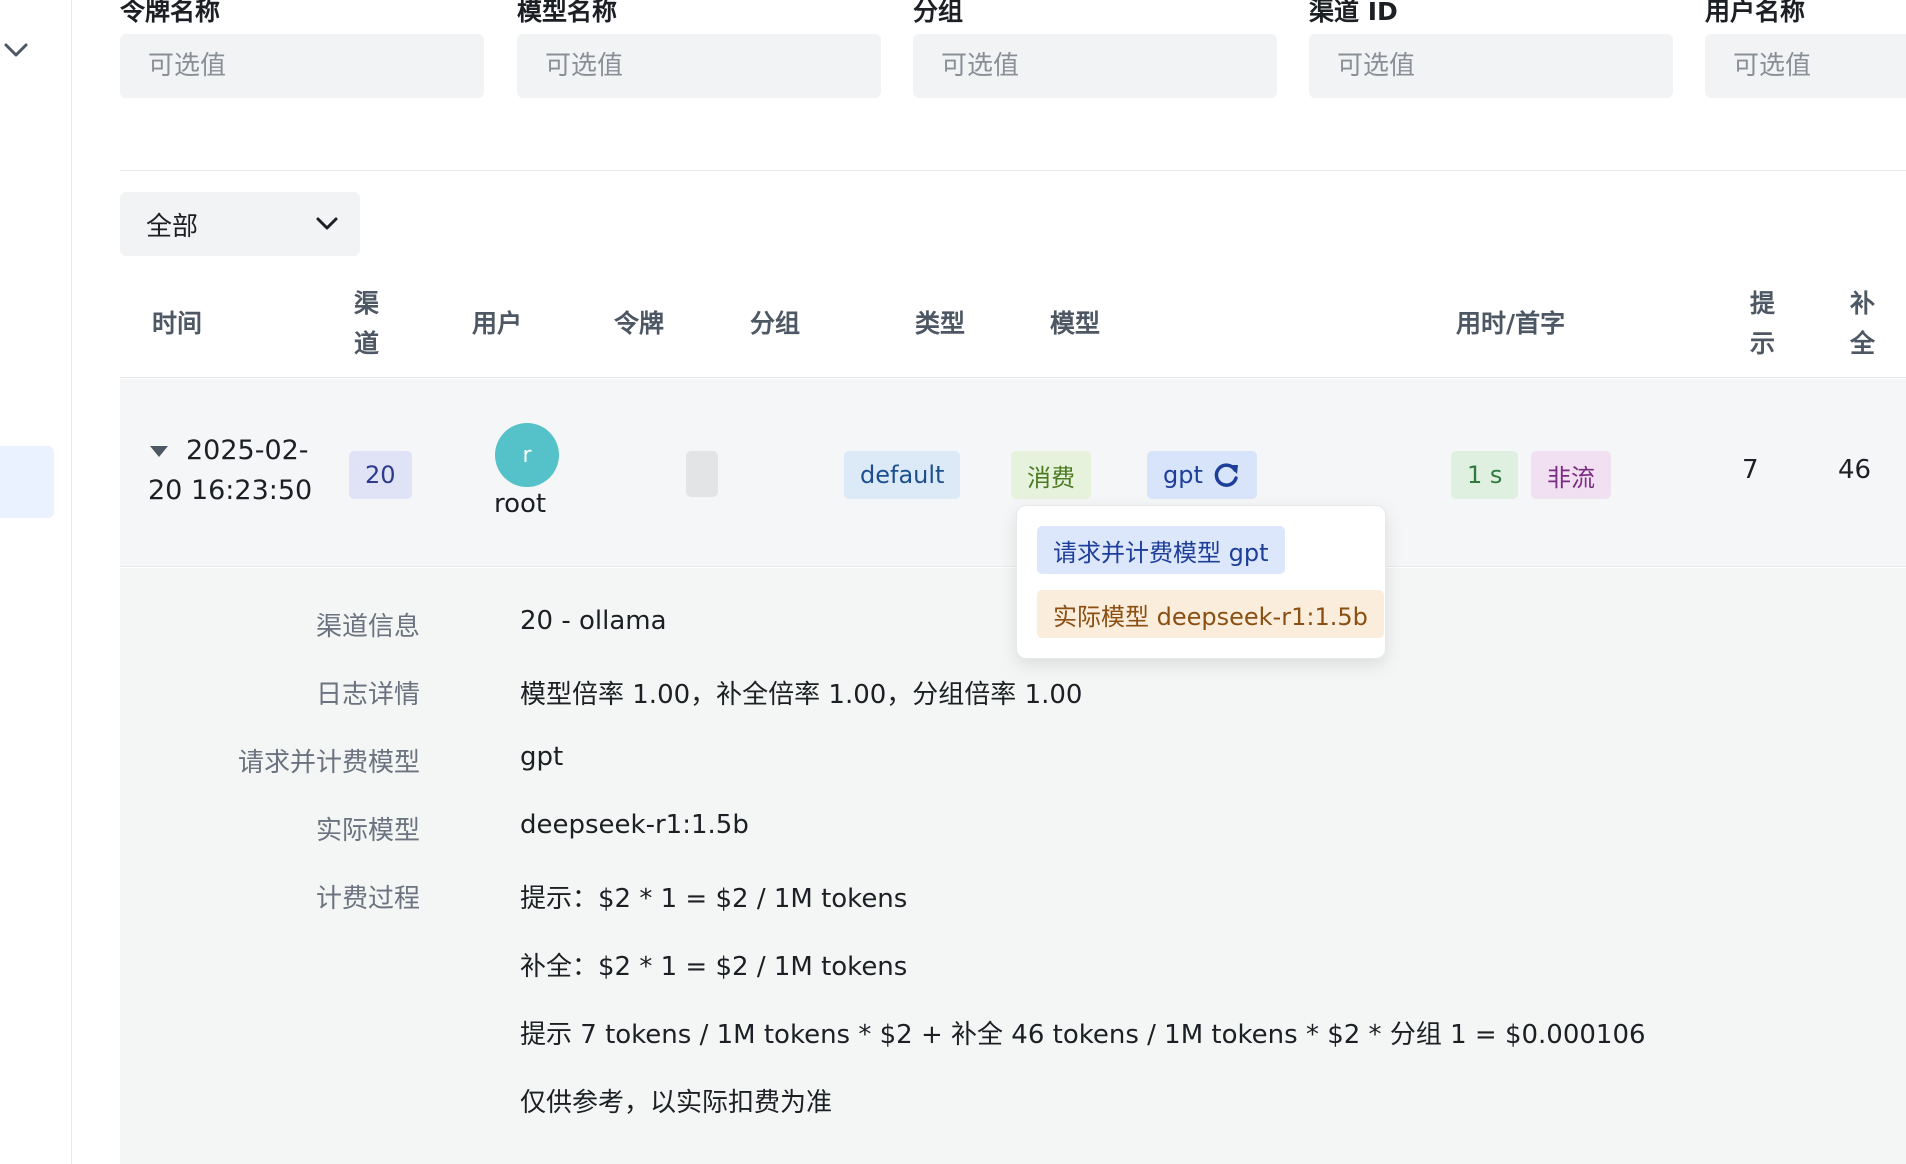  Describe the element at coordinates (902, 475) in the screenshot. I see `group-tag: default` at that location.